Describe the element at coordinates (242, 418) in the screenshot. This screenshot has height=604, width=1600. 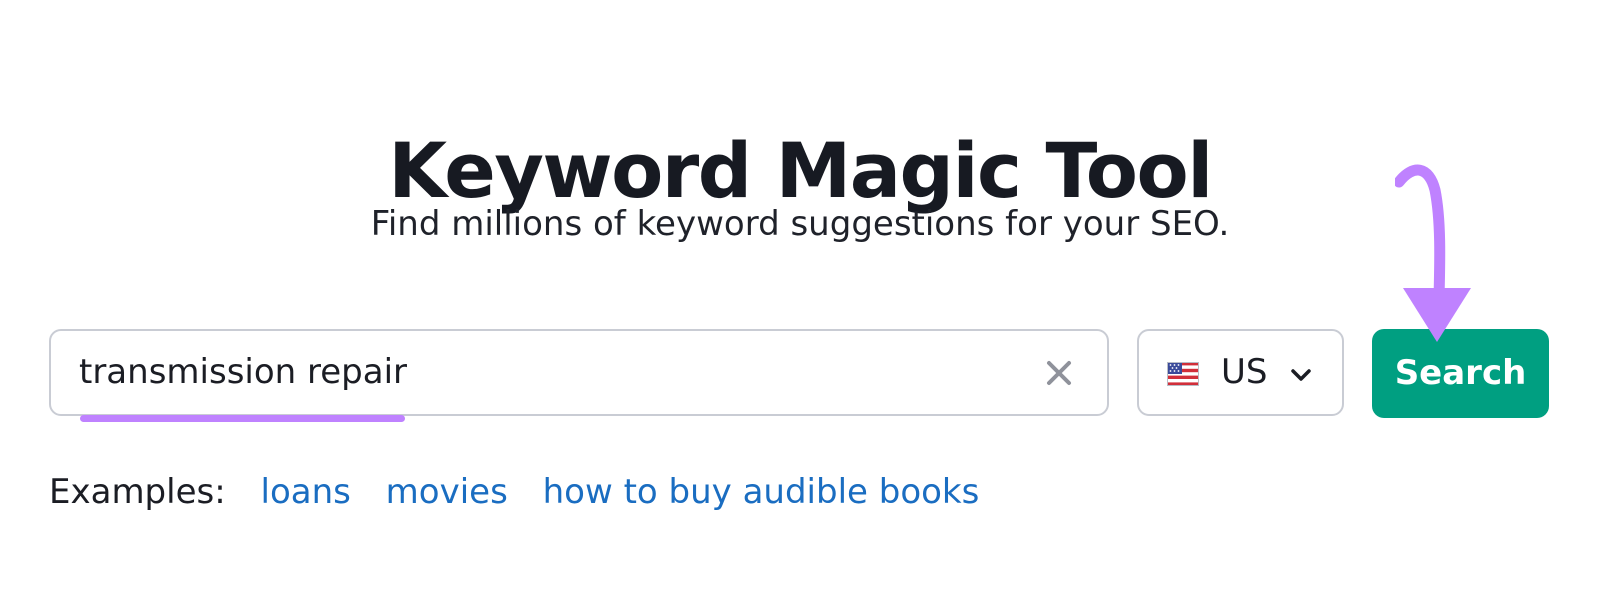
I see `highlight-underline` at that location.